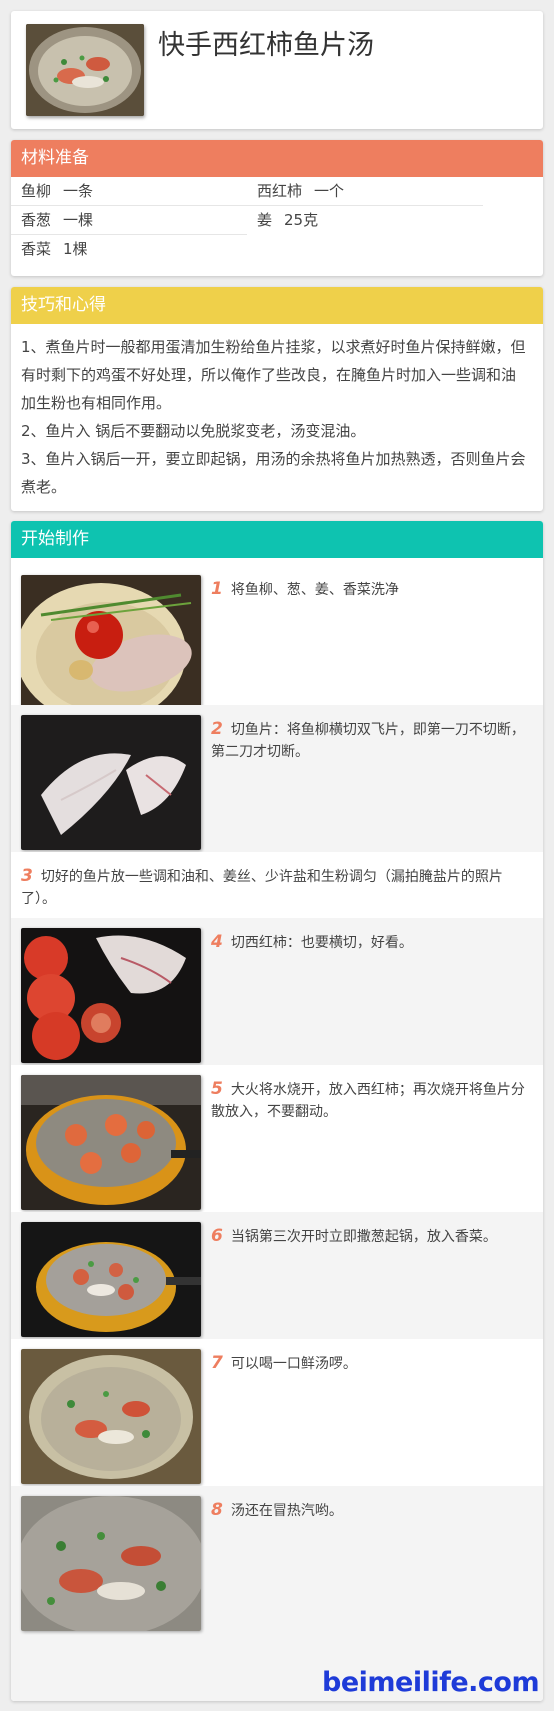 This screenshot has height=1711, width=554. Describe the element at coordinates (262, 888) in the screenshot. I see `step-description: 切好的鱼片放一些调和油和、姜丝、少许盐和生粉调匀（漏拍腌盐片的照片了）。` at that location.